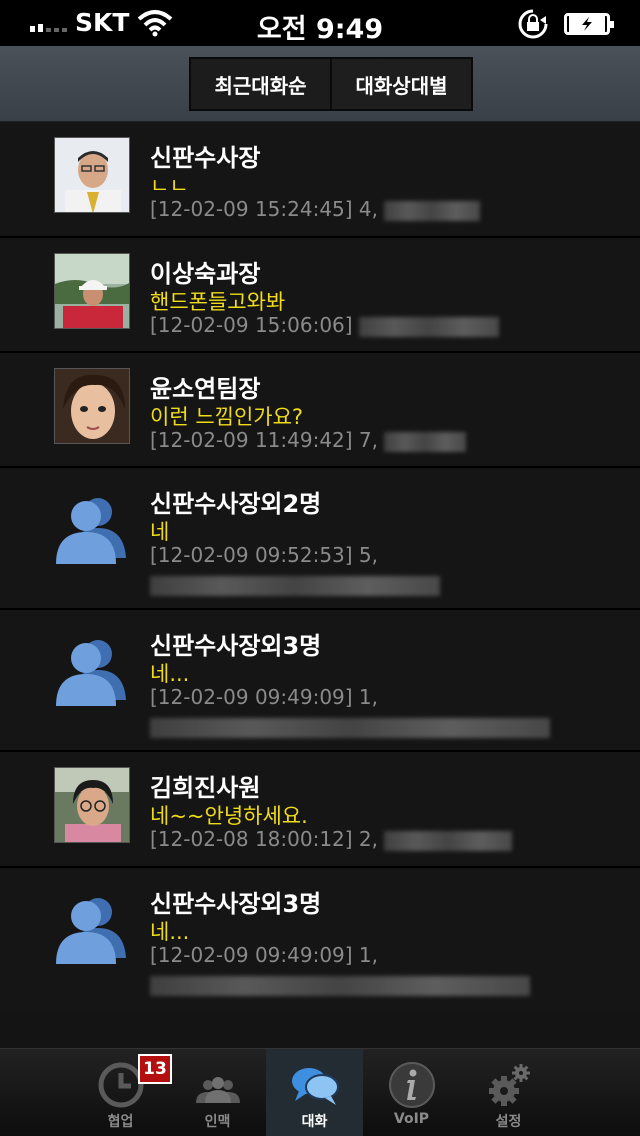  Describe the element at coordinates (315, 1086) in the screenshot. I see `chat-bubbles-icon` at that location.